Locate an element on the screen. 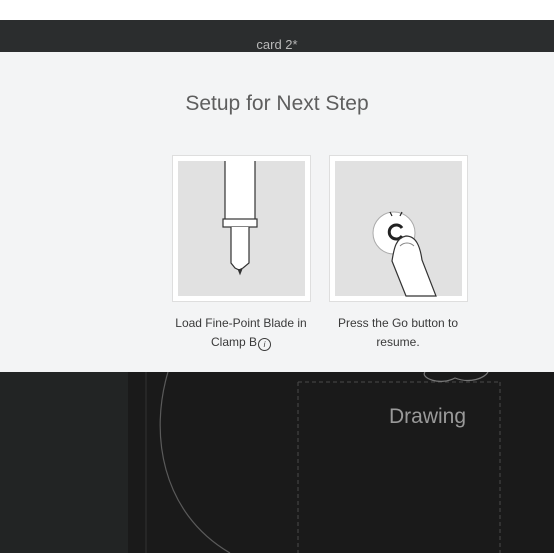  step-card-press-go is located at coordinates (398, 228).